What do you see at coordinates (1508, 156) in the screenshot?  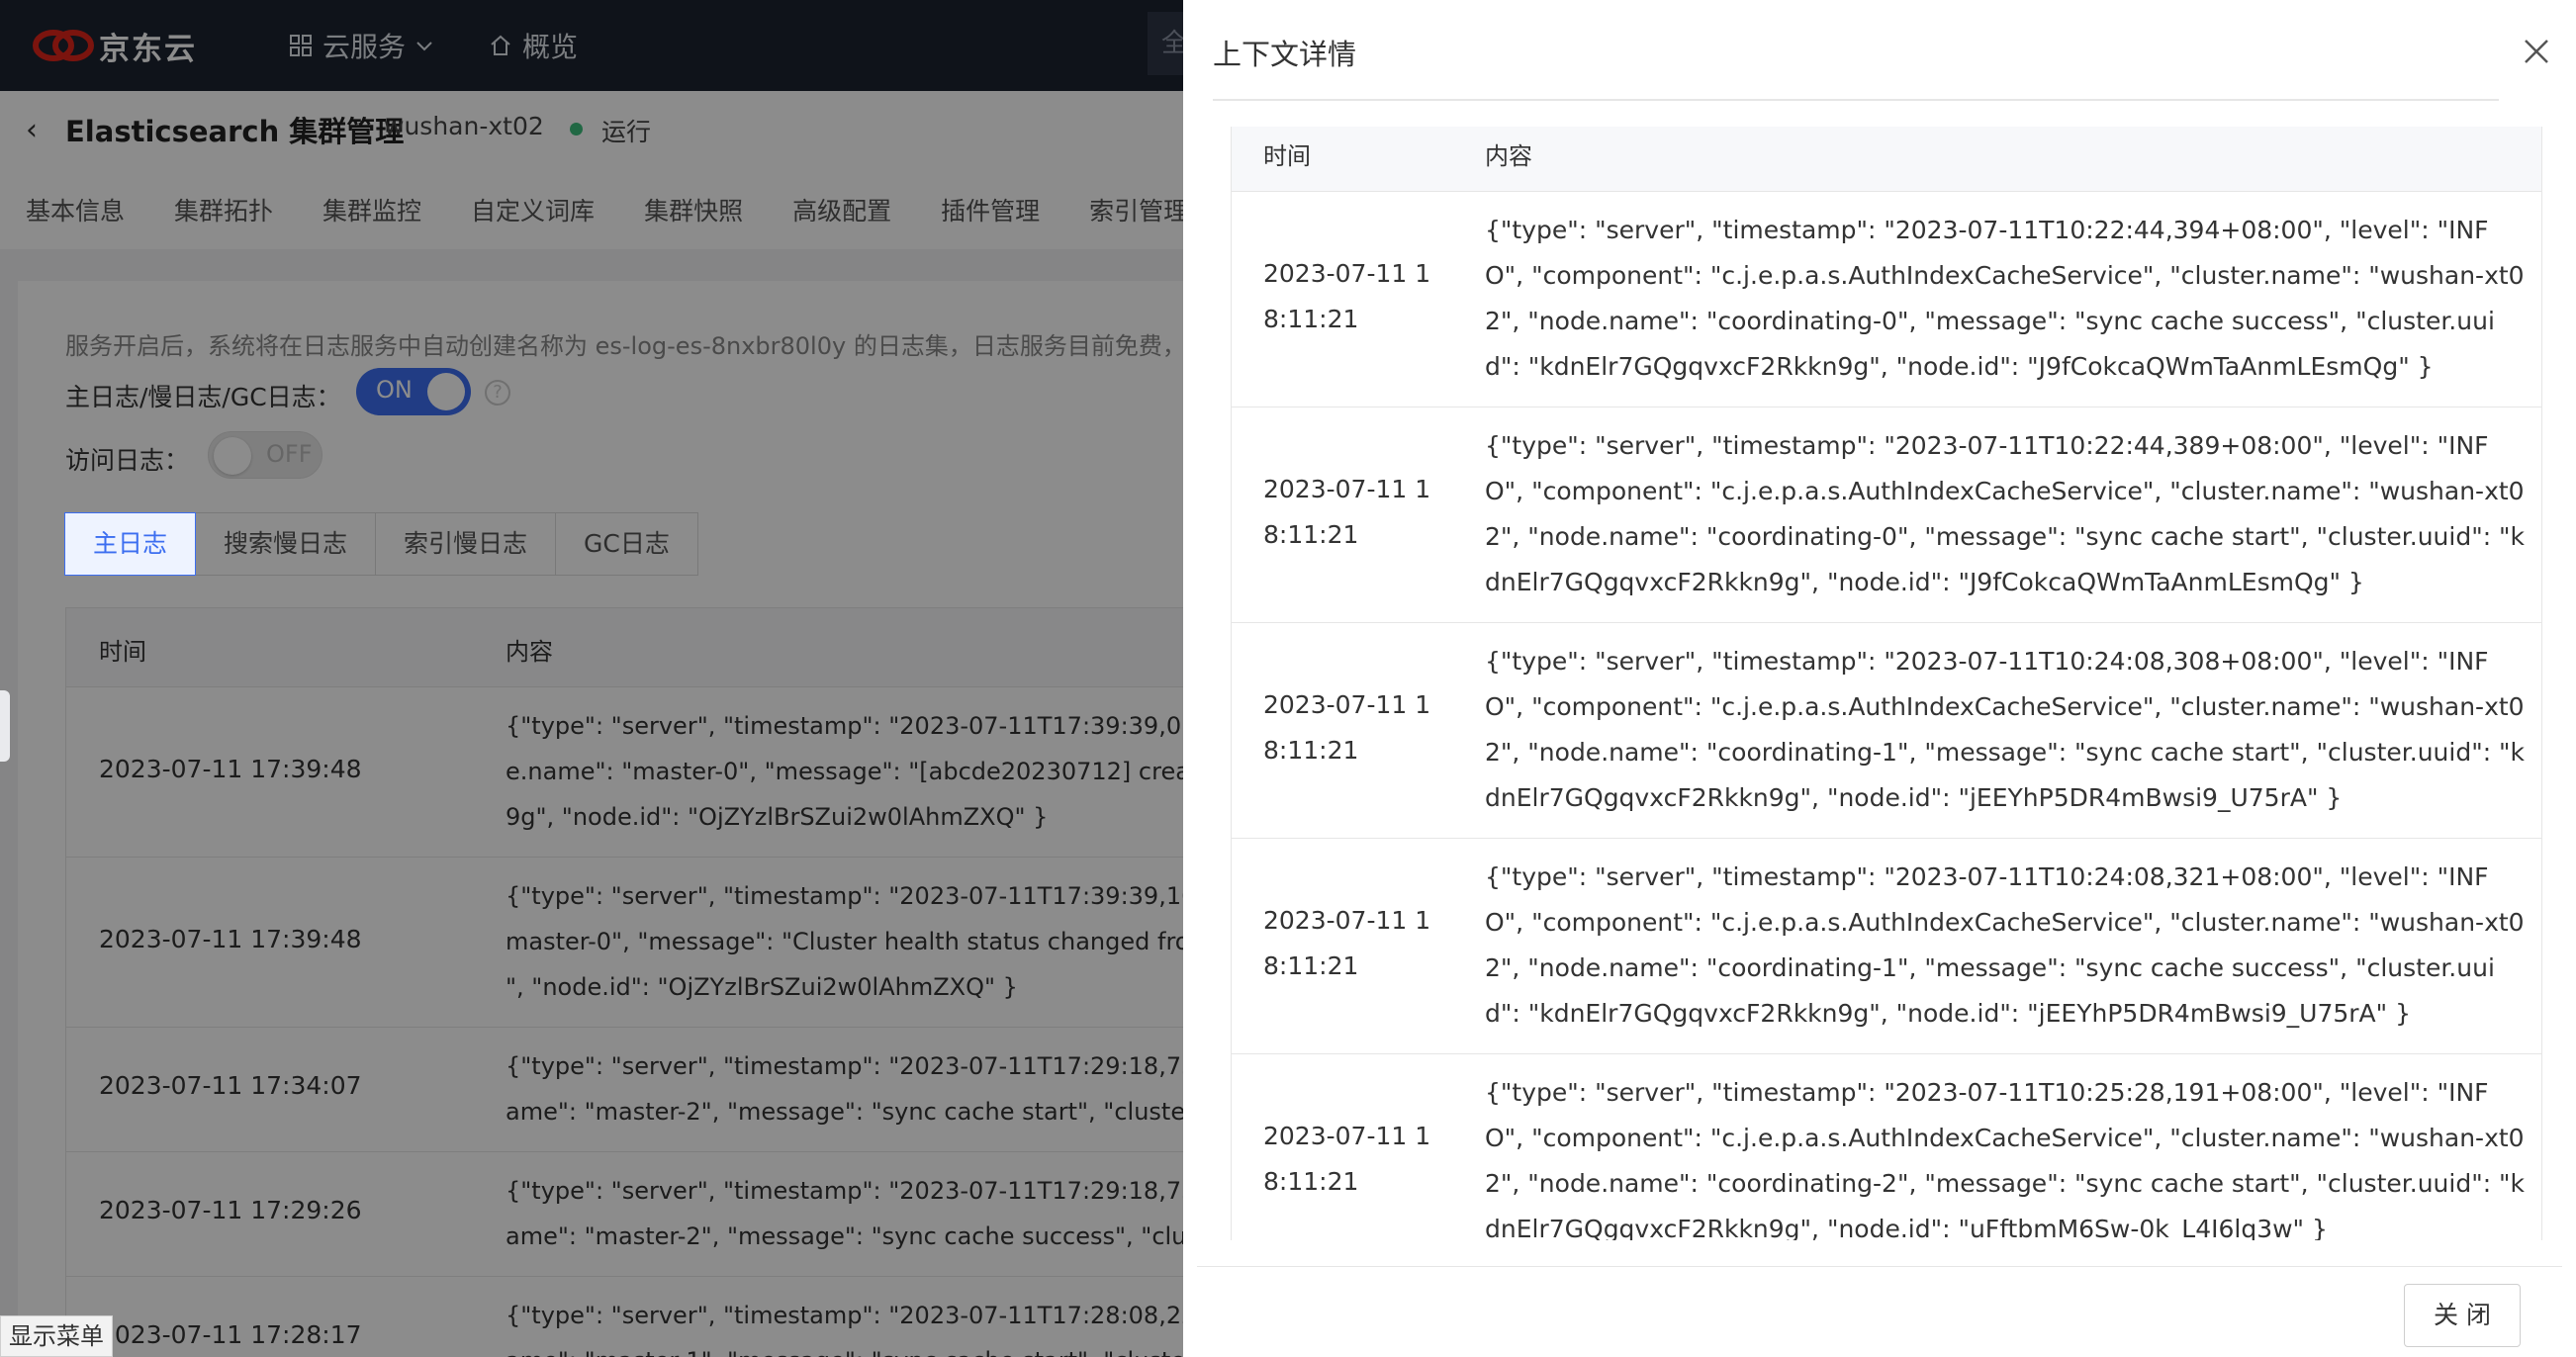 I see `col-content: 内容` at bounding box center [1508, 156].